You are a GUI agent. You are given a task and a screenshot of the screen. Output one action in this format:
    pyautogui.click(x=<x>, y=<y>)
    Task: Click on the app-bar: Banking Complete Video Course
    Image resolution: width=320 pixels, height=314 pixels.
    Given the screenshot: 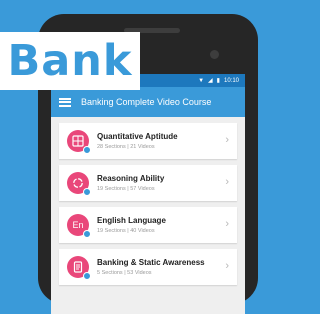 What is the action you would take?
    pyautogui.click(x=148, y=102)
    